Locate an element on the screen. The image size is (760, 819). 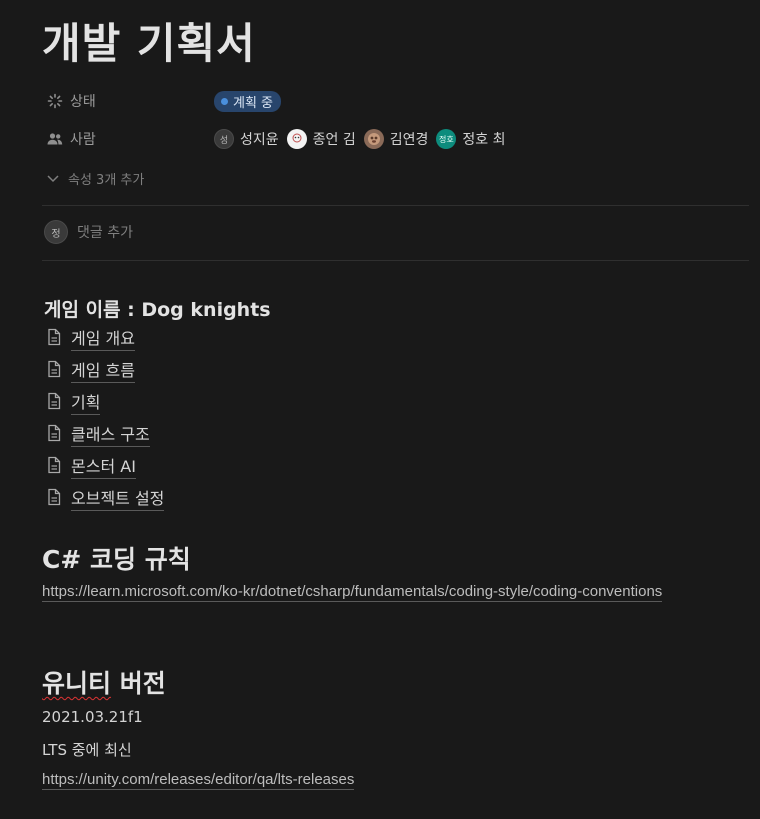
status-badge-text: 계획 중 is located at coordinates (253, 103).